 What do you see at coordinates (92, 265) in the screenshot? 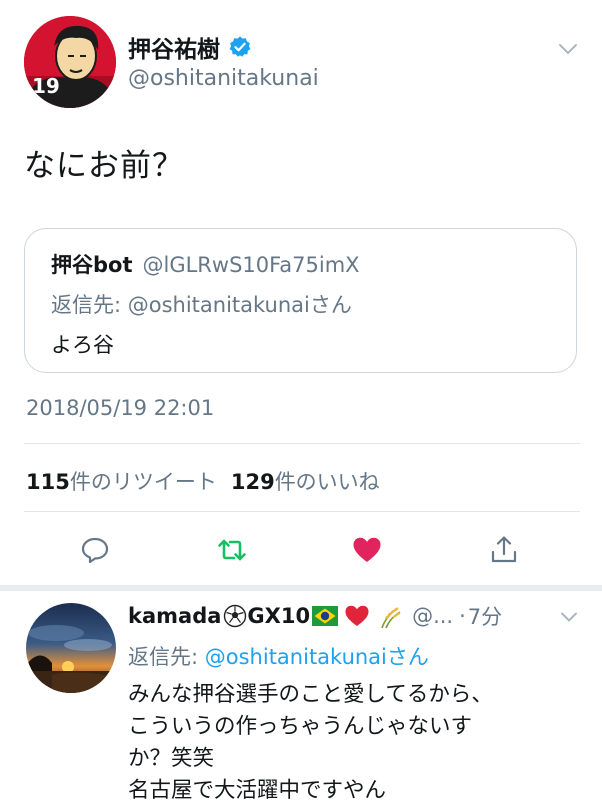
I see `quoted-display-name: 押谷bot` at bounding box center [92, 265].